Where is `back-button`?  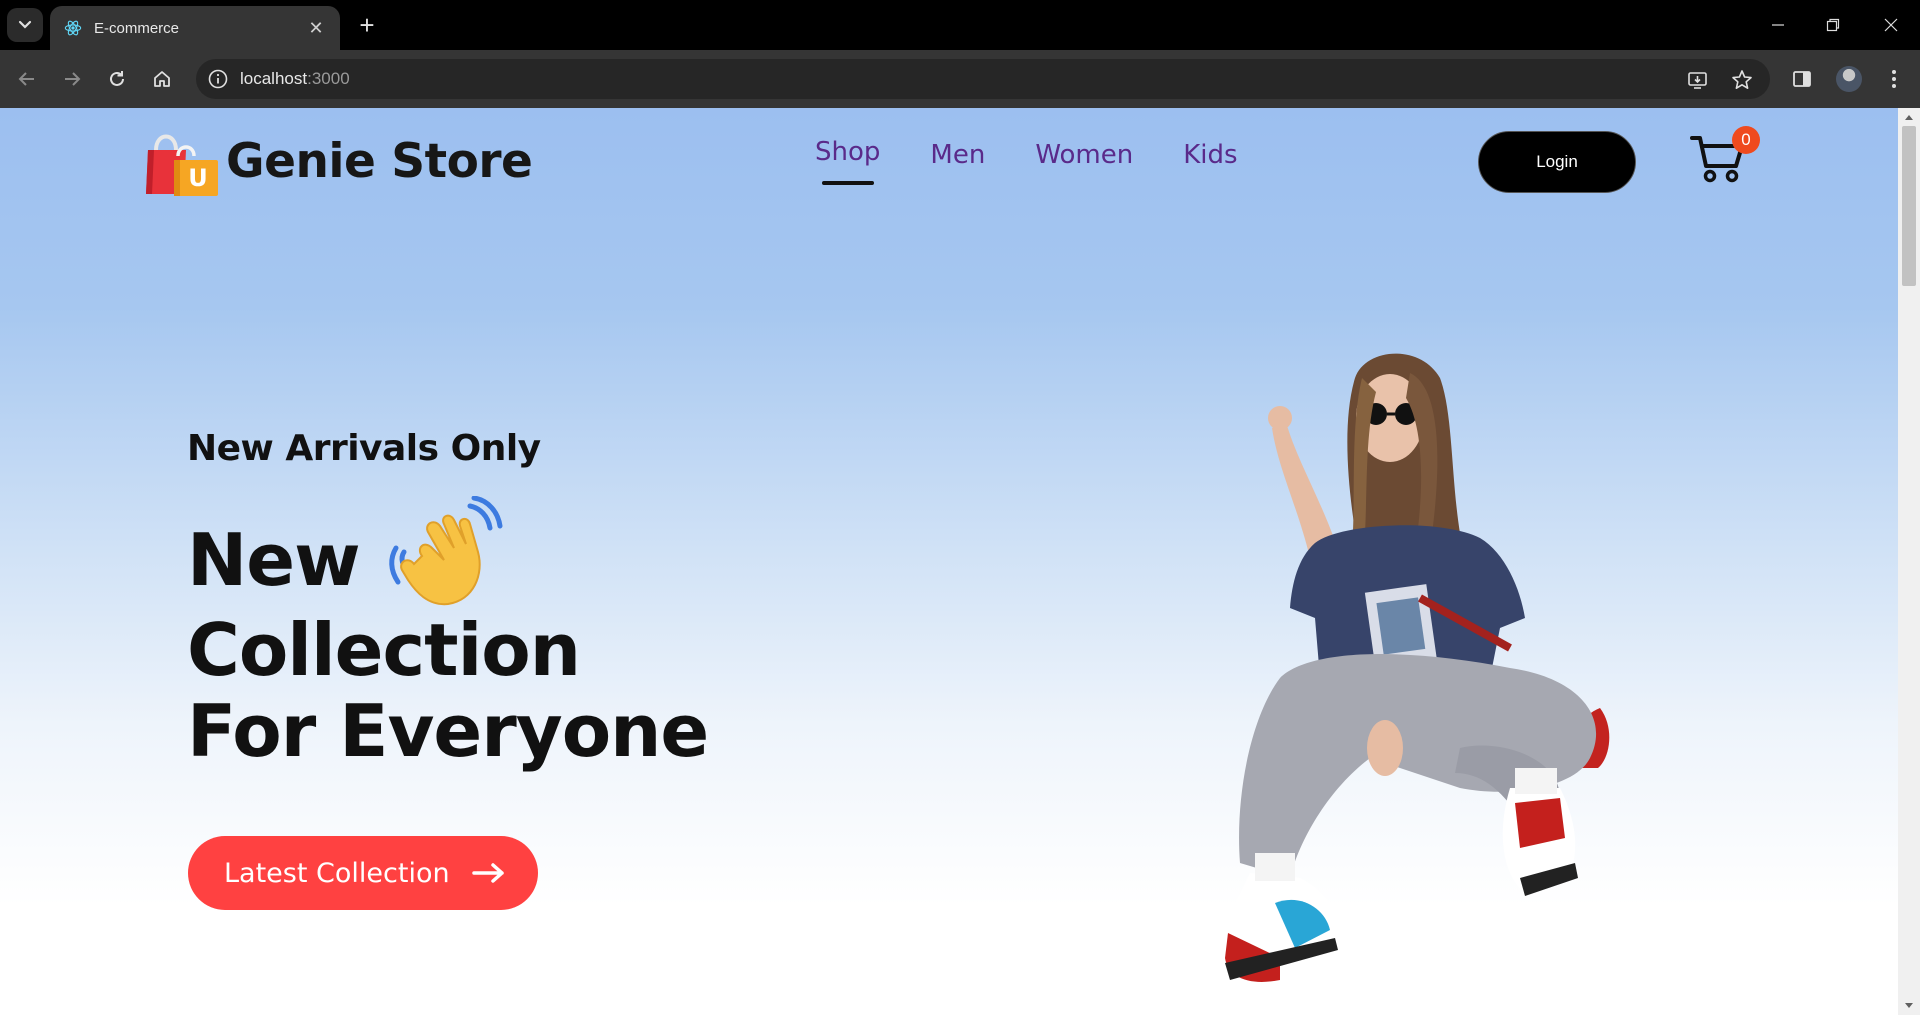
back-button is located at coordinates (27, 79).